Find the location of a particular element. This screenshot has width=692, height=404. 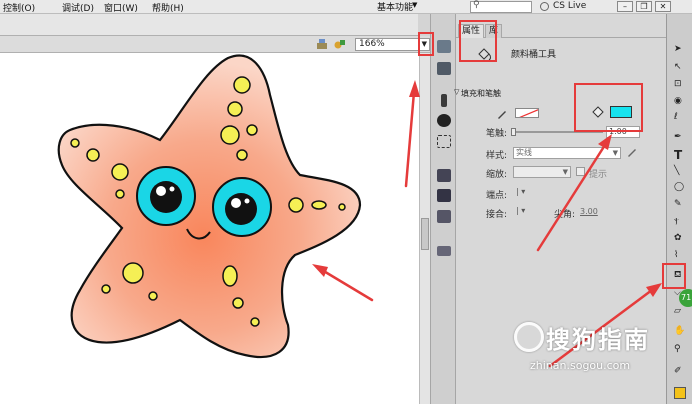

vertical-scrollbar is located at coordinates (424, 228).